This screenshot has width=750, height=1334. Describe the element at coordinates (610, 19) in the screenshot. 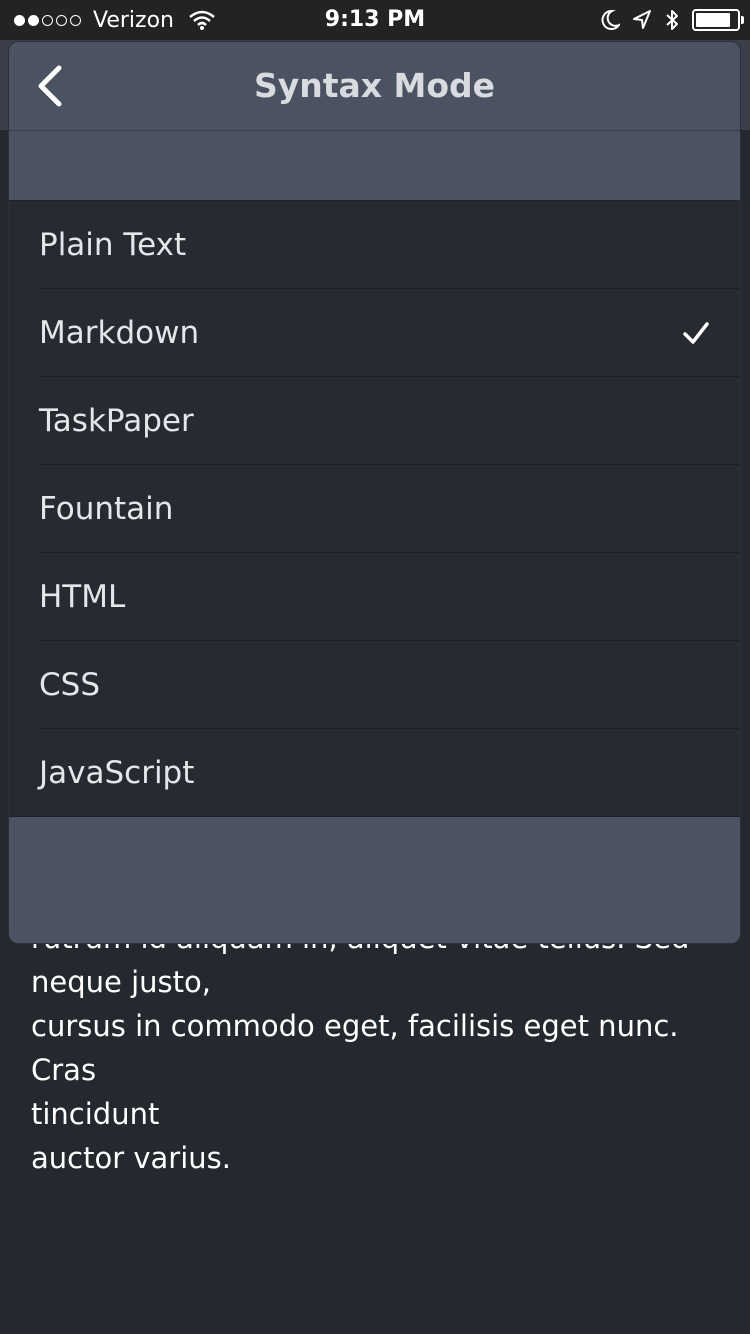

I see `moon-icon` at that location.